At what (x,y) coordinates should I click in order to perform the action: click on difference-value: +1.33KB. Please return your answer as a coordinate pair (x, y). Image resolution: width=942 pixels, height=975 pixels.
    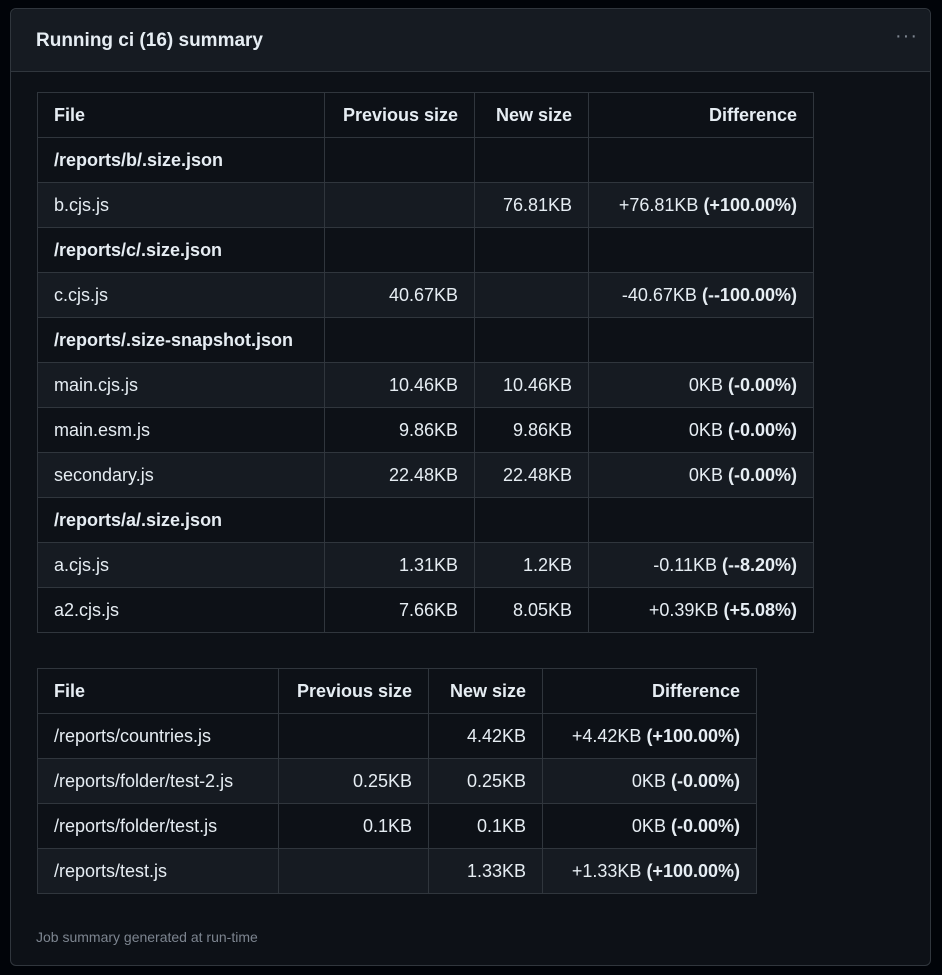
    Looking at the image, I should click on (606, 870).